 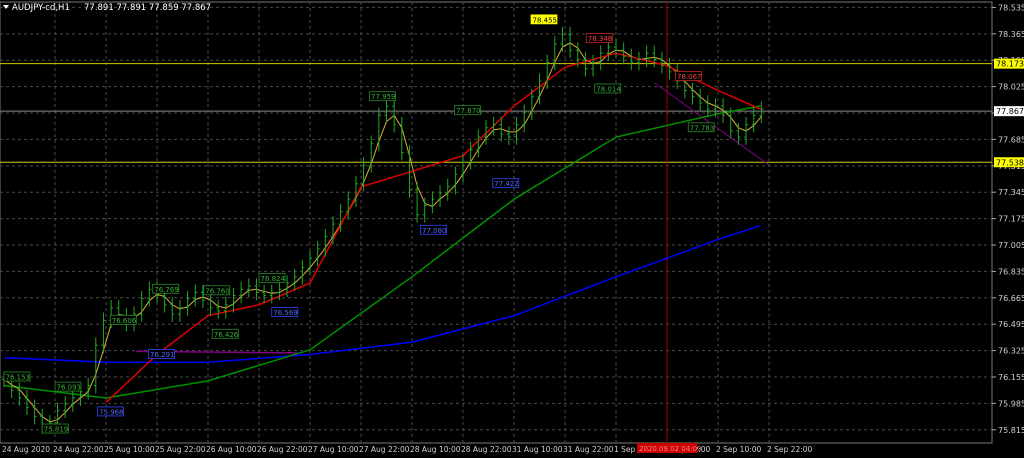 What do you see at coordinates (231, 449) in the screenshot?
I see `x-tick-label: 26 Aug 10:00` at bounding box center [231, 449].